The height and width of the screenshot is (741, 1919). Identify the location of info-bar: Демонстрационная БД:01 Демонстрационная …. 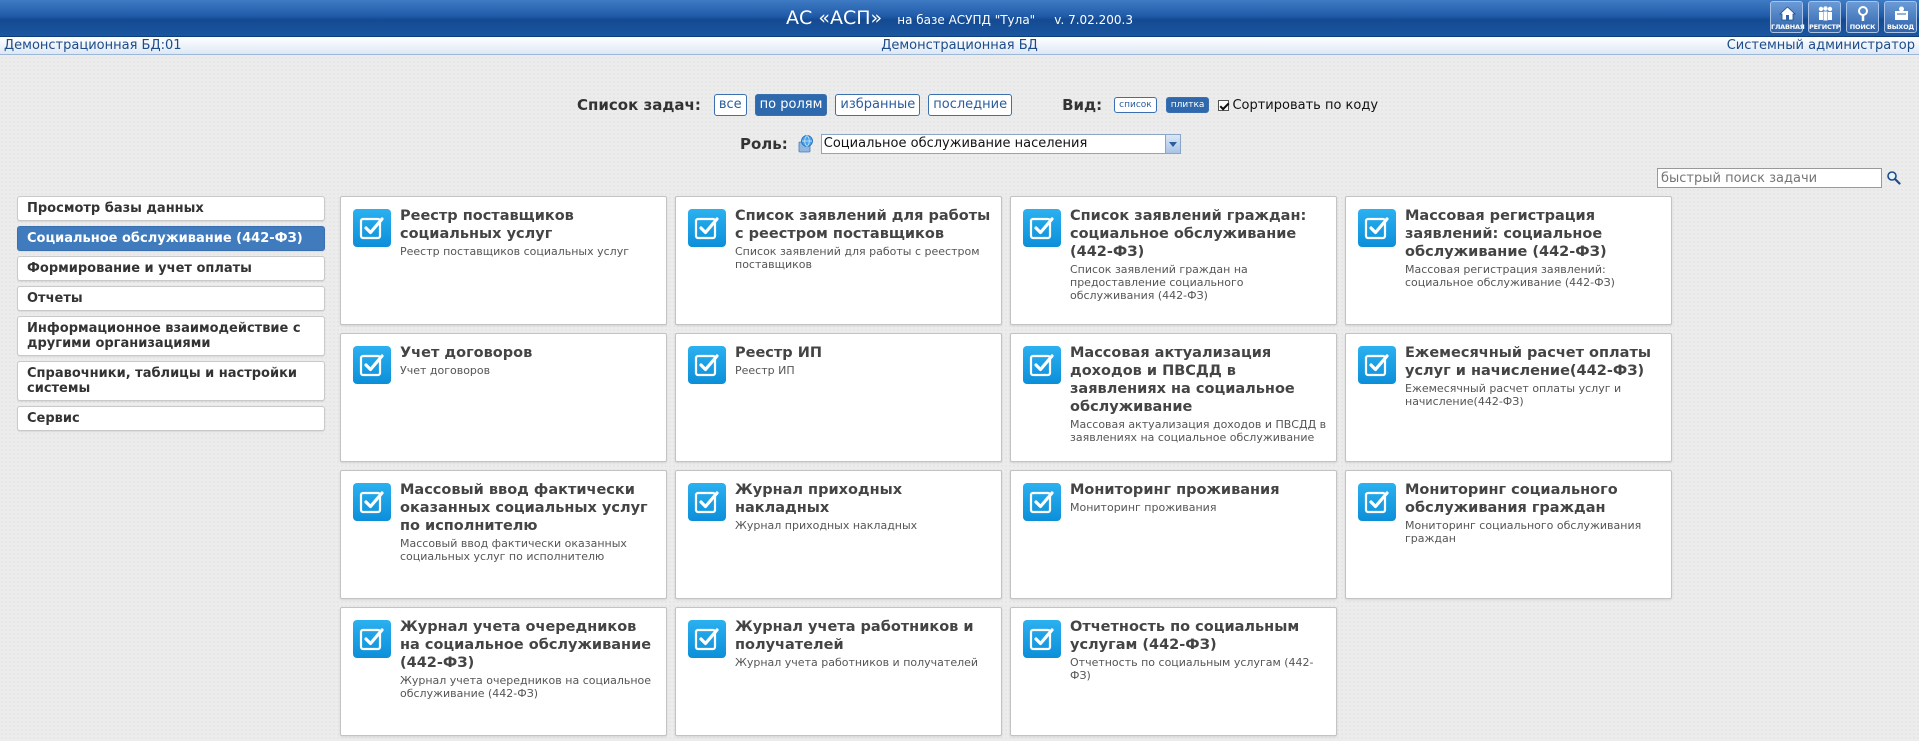
(959, 46).